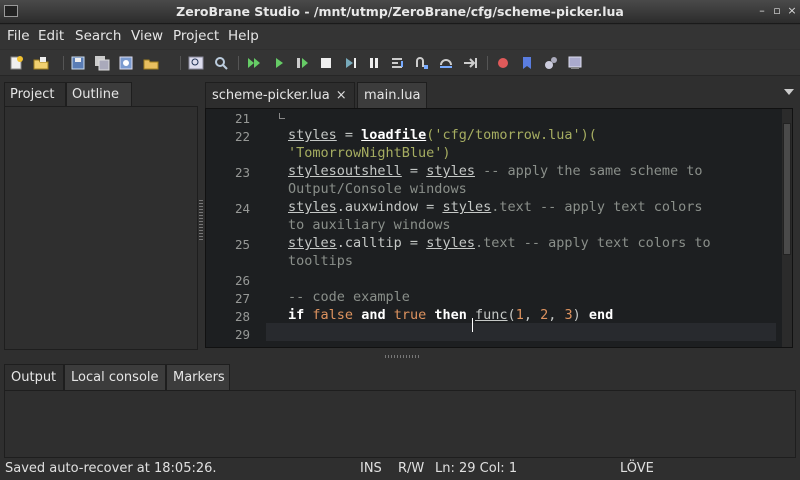 The width and height of the screenshot is (800, 480). Describe the element at coordinates (521, 332) in the screenshot. I see `current-line-highlight` at that location.